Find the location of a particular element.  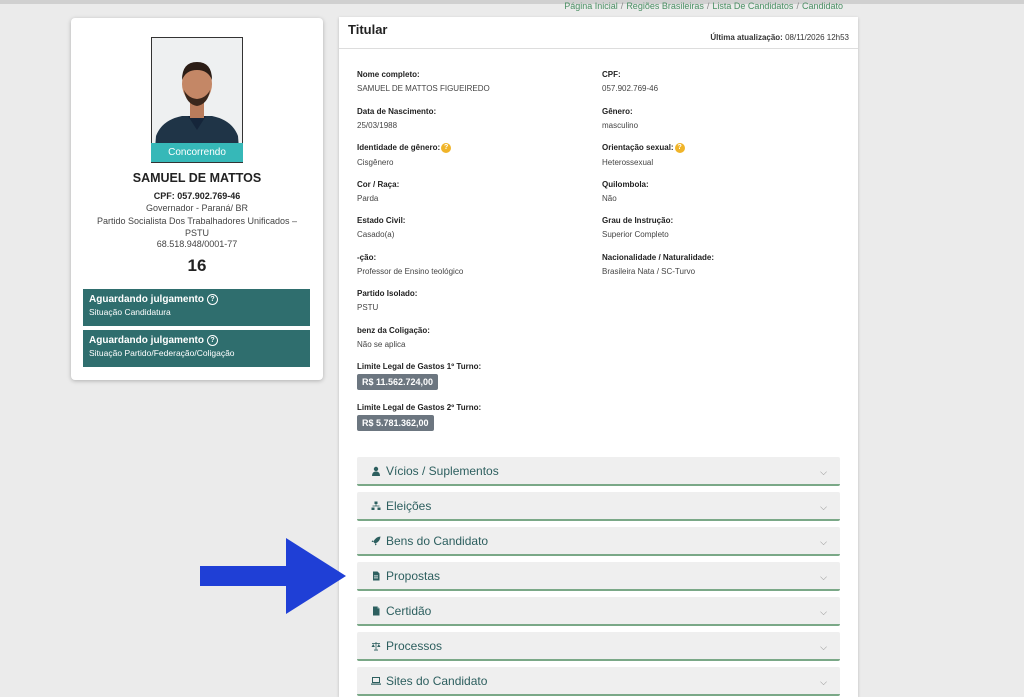

accordion-label: Propostas is located at coordinates (413, 576).